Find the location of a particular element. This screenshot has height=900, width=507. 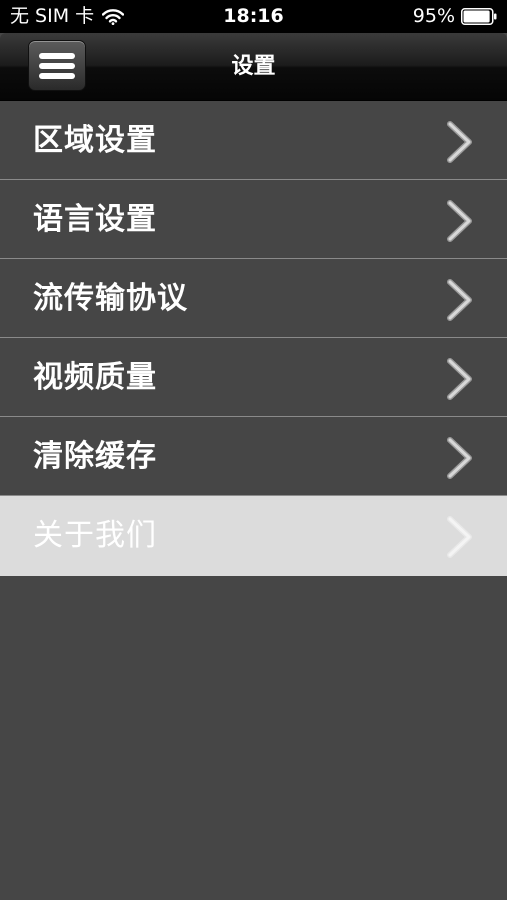

settings-item-streaming-protocol: 流传输协议 is located at coordinates (253, 298).